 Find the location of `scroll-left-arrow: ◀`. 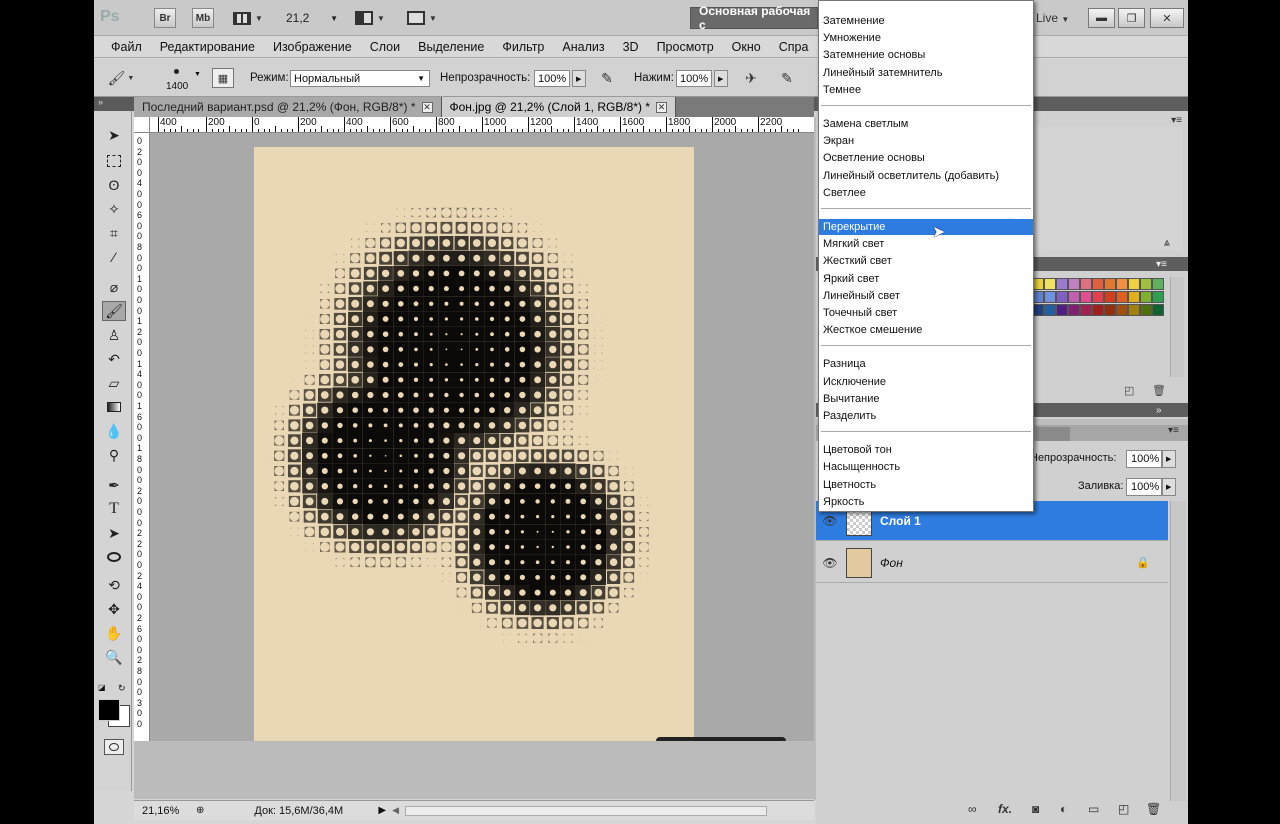

scroll-left-arrow: ◀ is located at coordinates (395, 810).